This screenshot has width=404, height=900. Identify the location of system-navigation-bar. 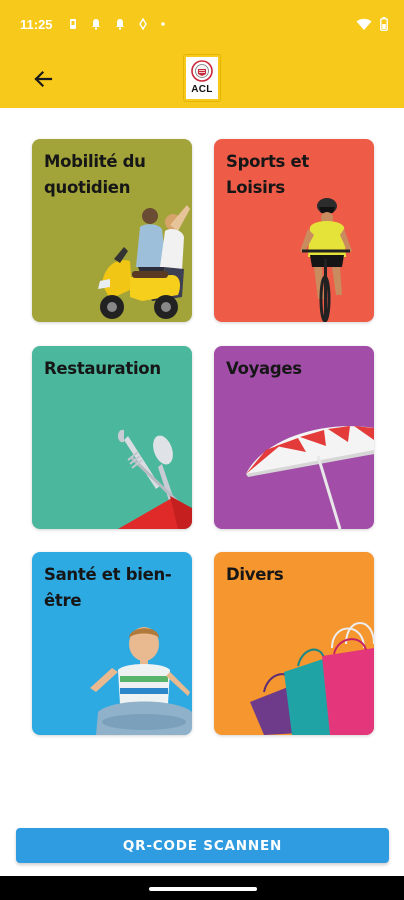
(202, 888).